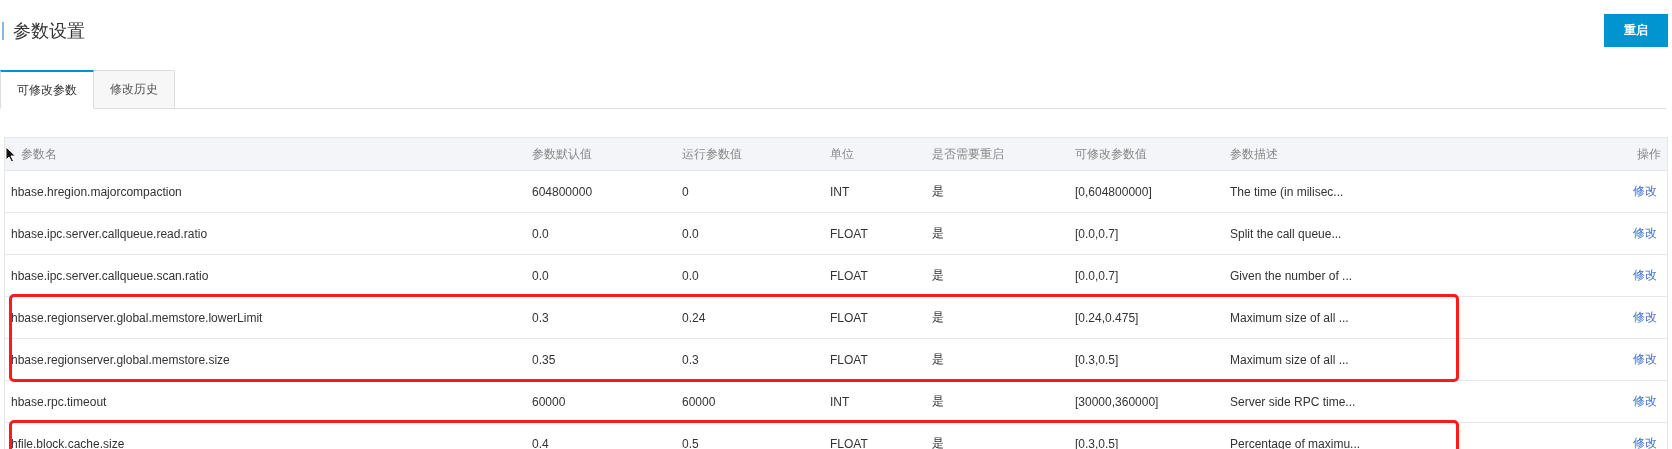 The image size is (1672, 449). Describe the element at coordinates (1636, 30) in the screenshot. I see `restart-button: 重启` at that location.